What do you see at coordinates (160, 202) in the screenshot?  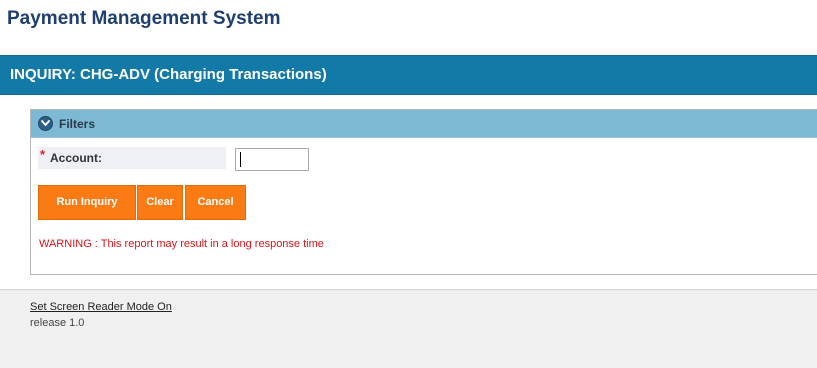 I see `clear-button: Clear` at bounding box center [160, 202].